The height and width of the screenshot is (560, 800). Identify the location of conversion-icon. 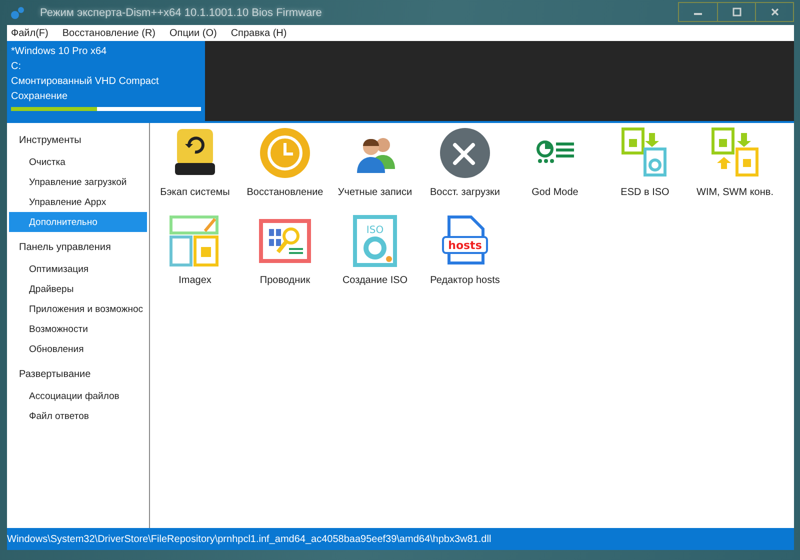
(735, 153).